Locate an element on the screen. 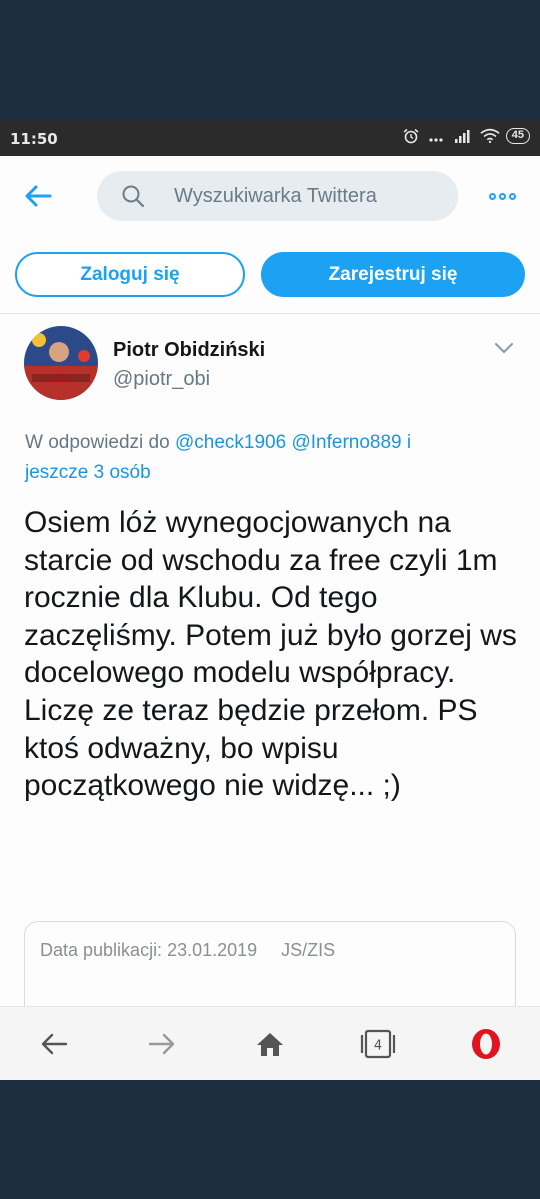 This screenshot has width=540, height=1199. nav-forward-button is located at coordinates (162, 1044).